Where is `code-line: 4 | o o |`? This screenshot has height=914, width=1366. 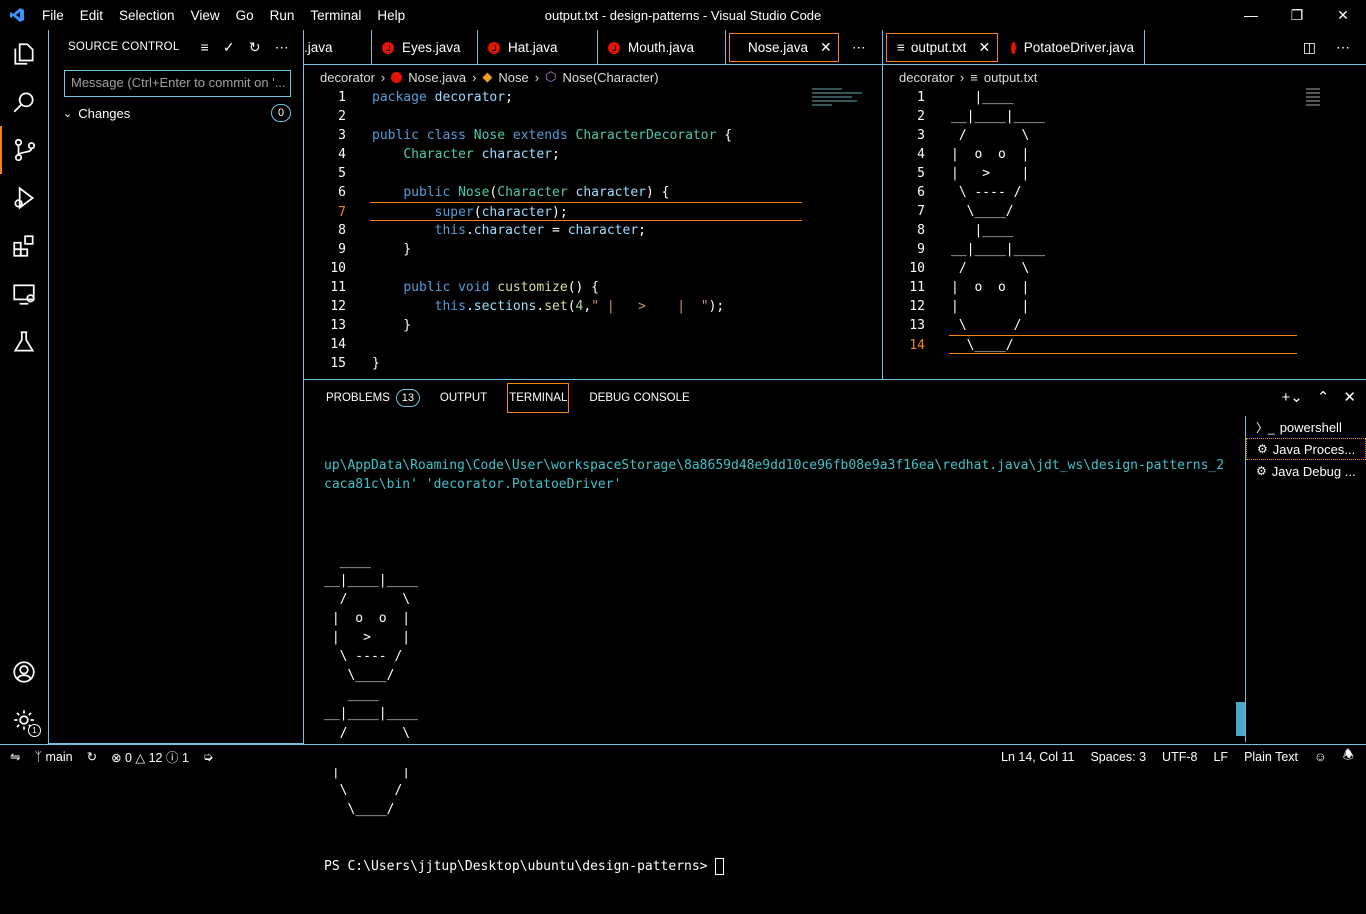 code-line: 4 | o o | is located at coordinates (1124, 154).